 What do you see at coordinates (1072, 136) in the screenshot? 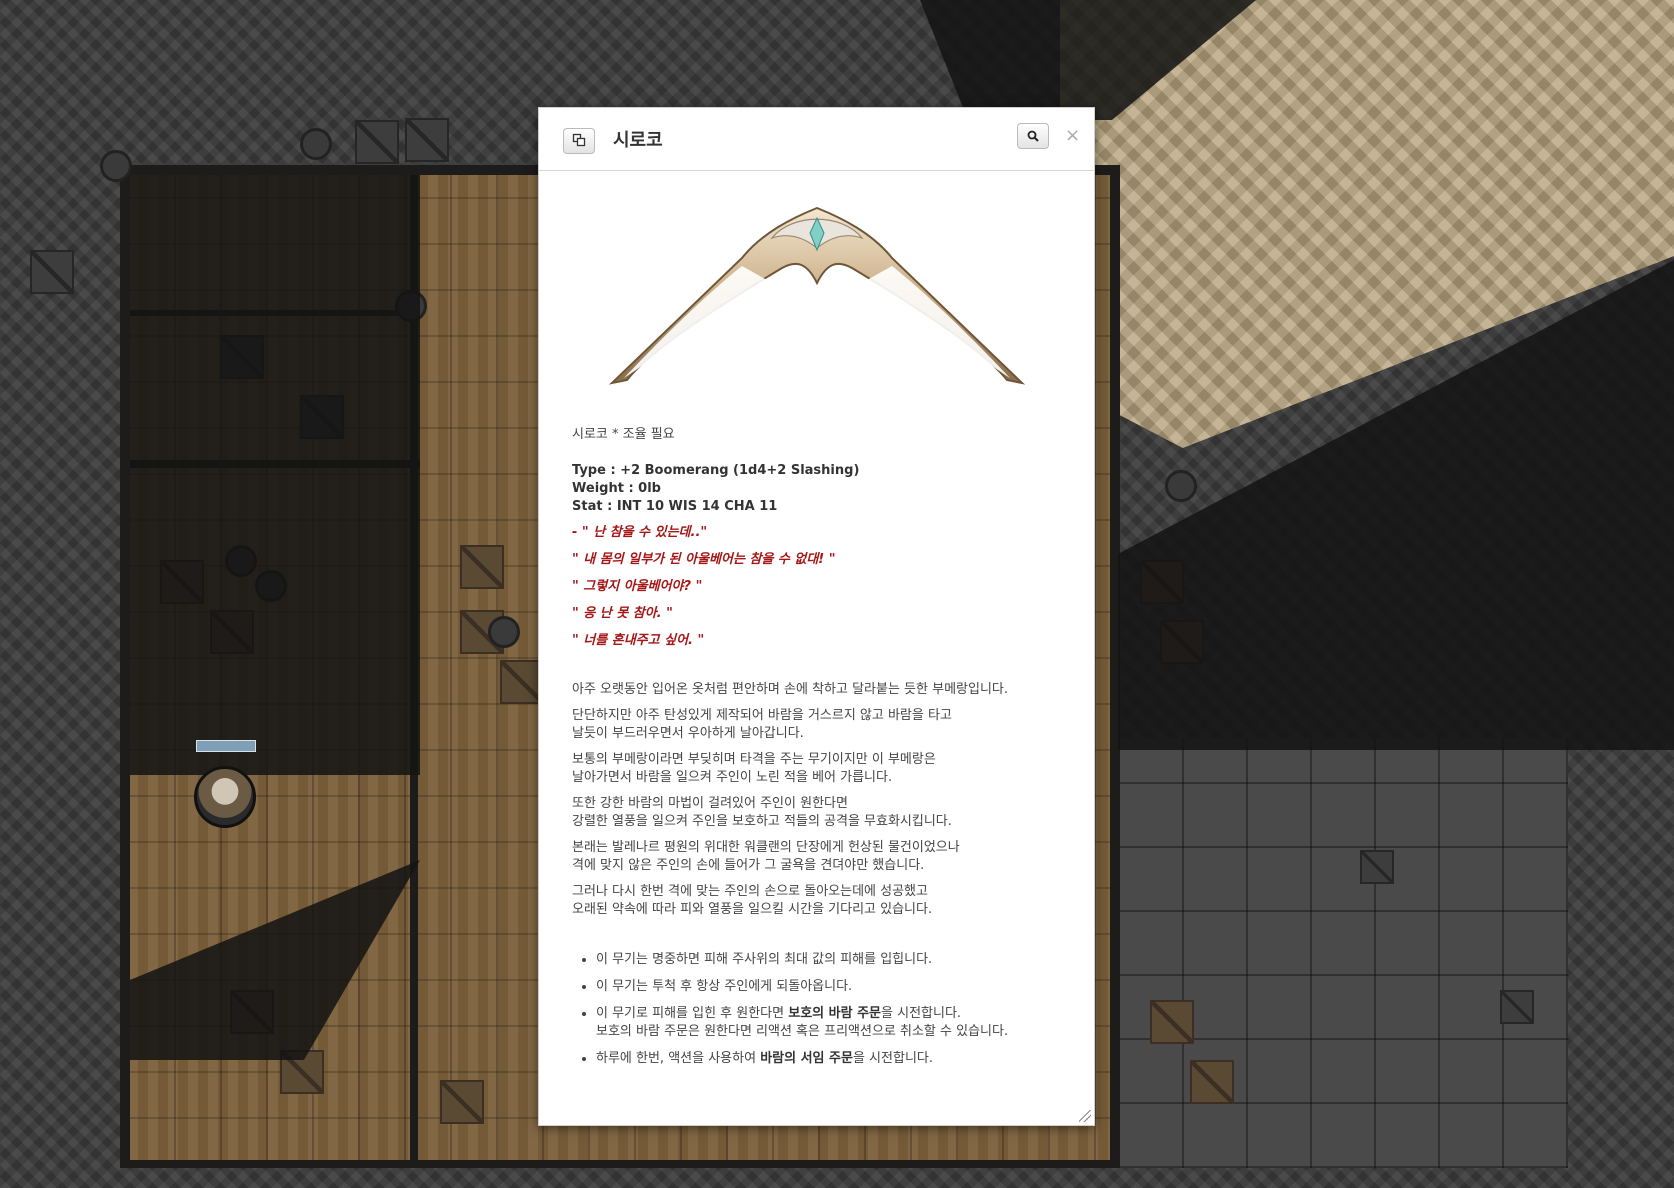
I see `close-button: ×` at bounding box center [1072, 136].